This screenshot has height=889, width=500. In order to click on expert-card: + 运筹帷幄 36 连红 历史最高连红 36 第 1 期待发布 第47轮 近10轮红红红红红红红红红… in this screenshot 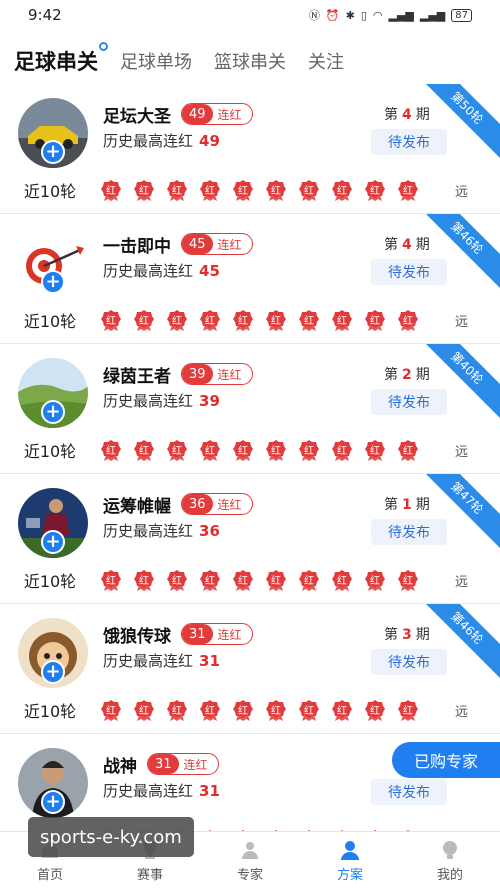, I will do `click(250, 539)`.